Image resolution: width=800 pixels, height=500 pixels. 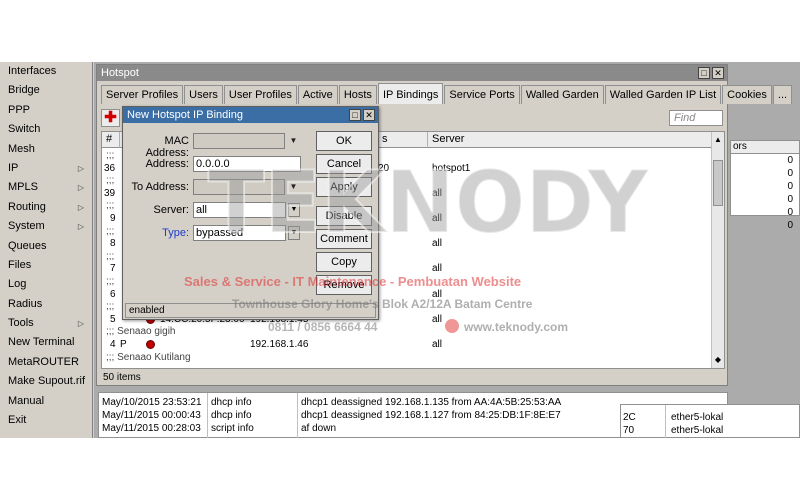 What do you see at coordinates (570, 140) in the screenshot?
I see `column-header-server: Server` at bounding box center [570, 140].